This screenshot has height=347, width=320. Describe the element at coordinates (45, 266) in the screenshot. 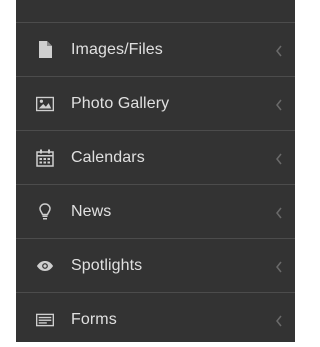

I see `eye-icon` at that location.